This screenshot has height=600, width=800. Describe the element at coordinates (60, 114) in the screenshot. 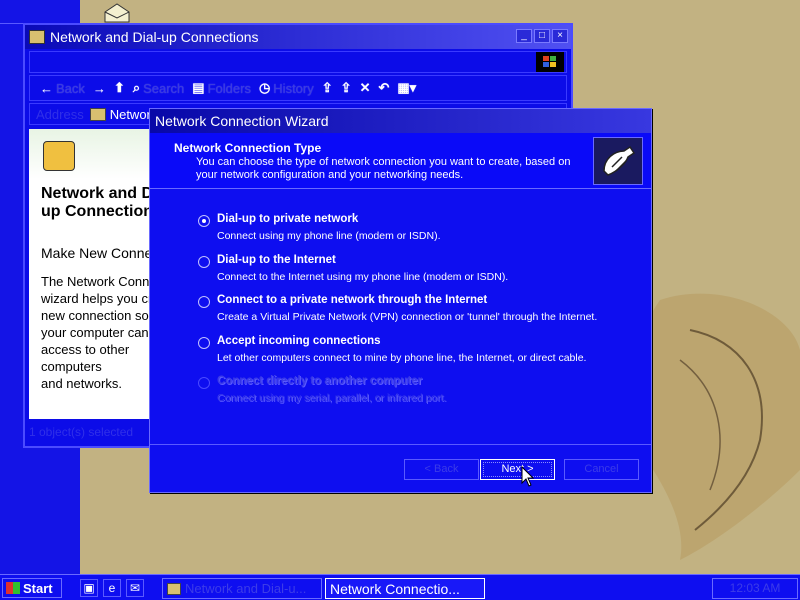

I see `address-label: Address` at that location.